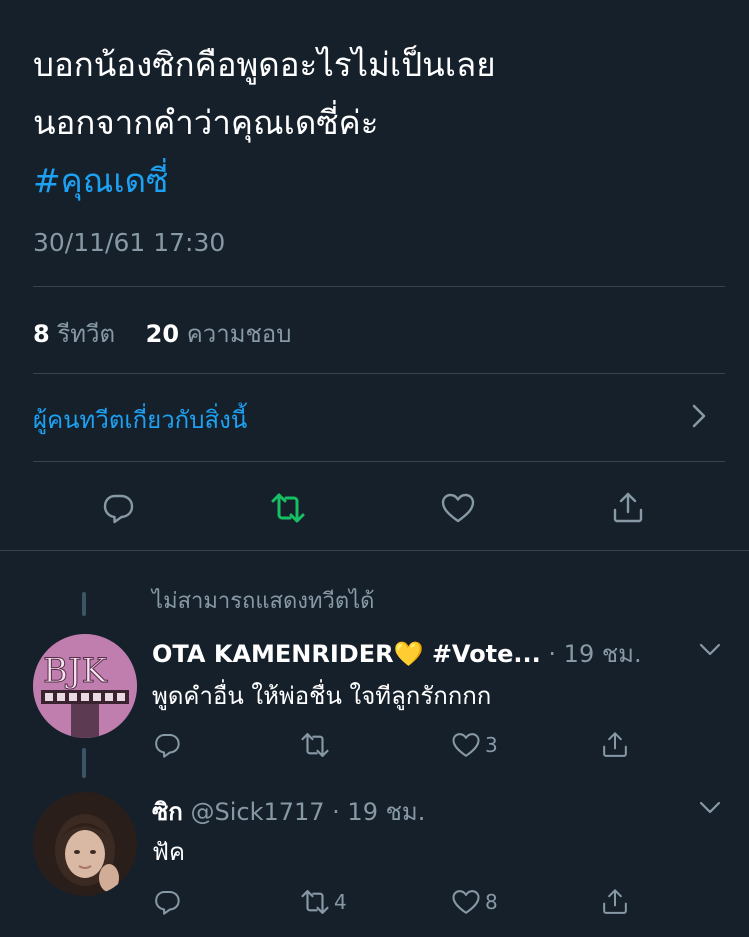  I want to click on retweets-count: 8, so click(41, 334).